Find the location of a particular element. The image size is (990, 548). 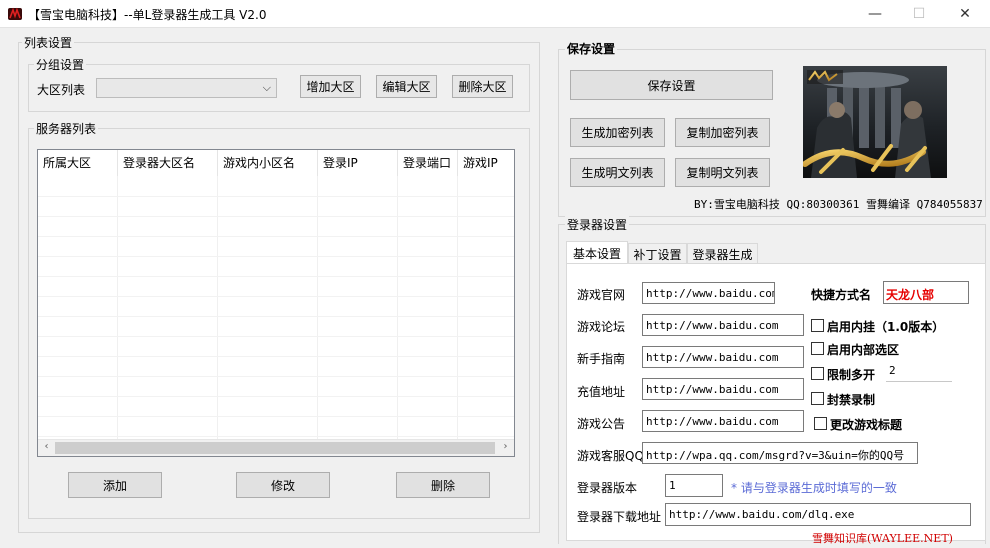

delete-region-button: 删除大区 is located at coordinates (482, 86).